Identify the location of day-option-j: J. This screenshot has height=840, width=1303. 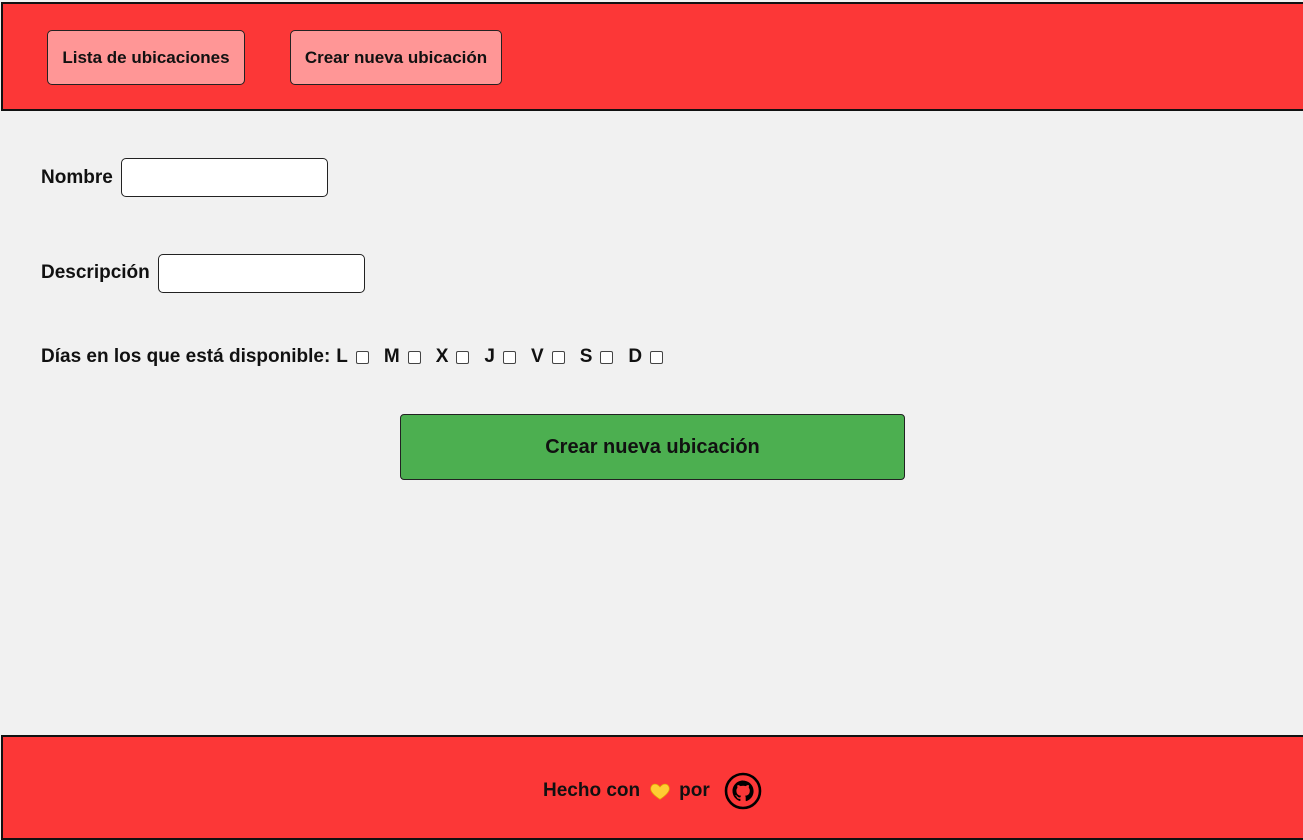
(504, 357).